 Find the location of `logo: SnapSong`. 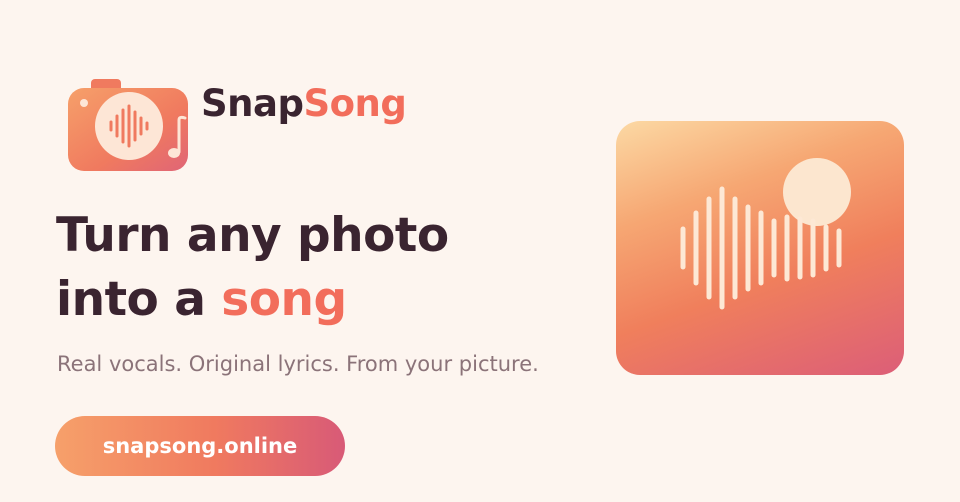

logo: SnapSong is located at coordinates (237, 125).